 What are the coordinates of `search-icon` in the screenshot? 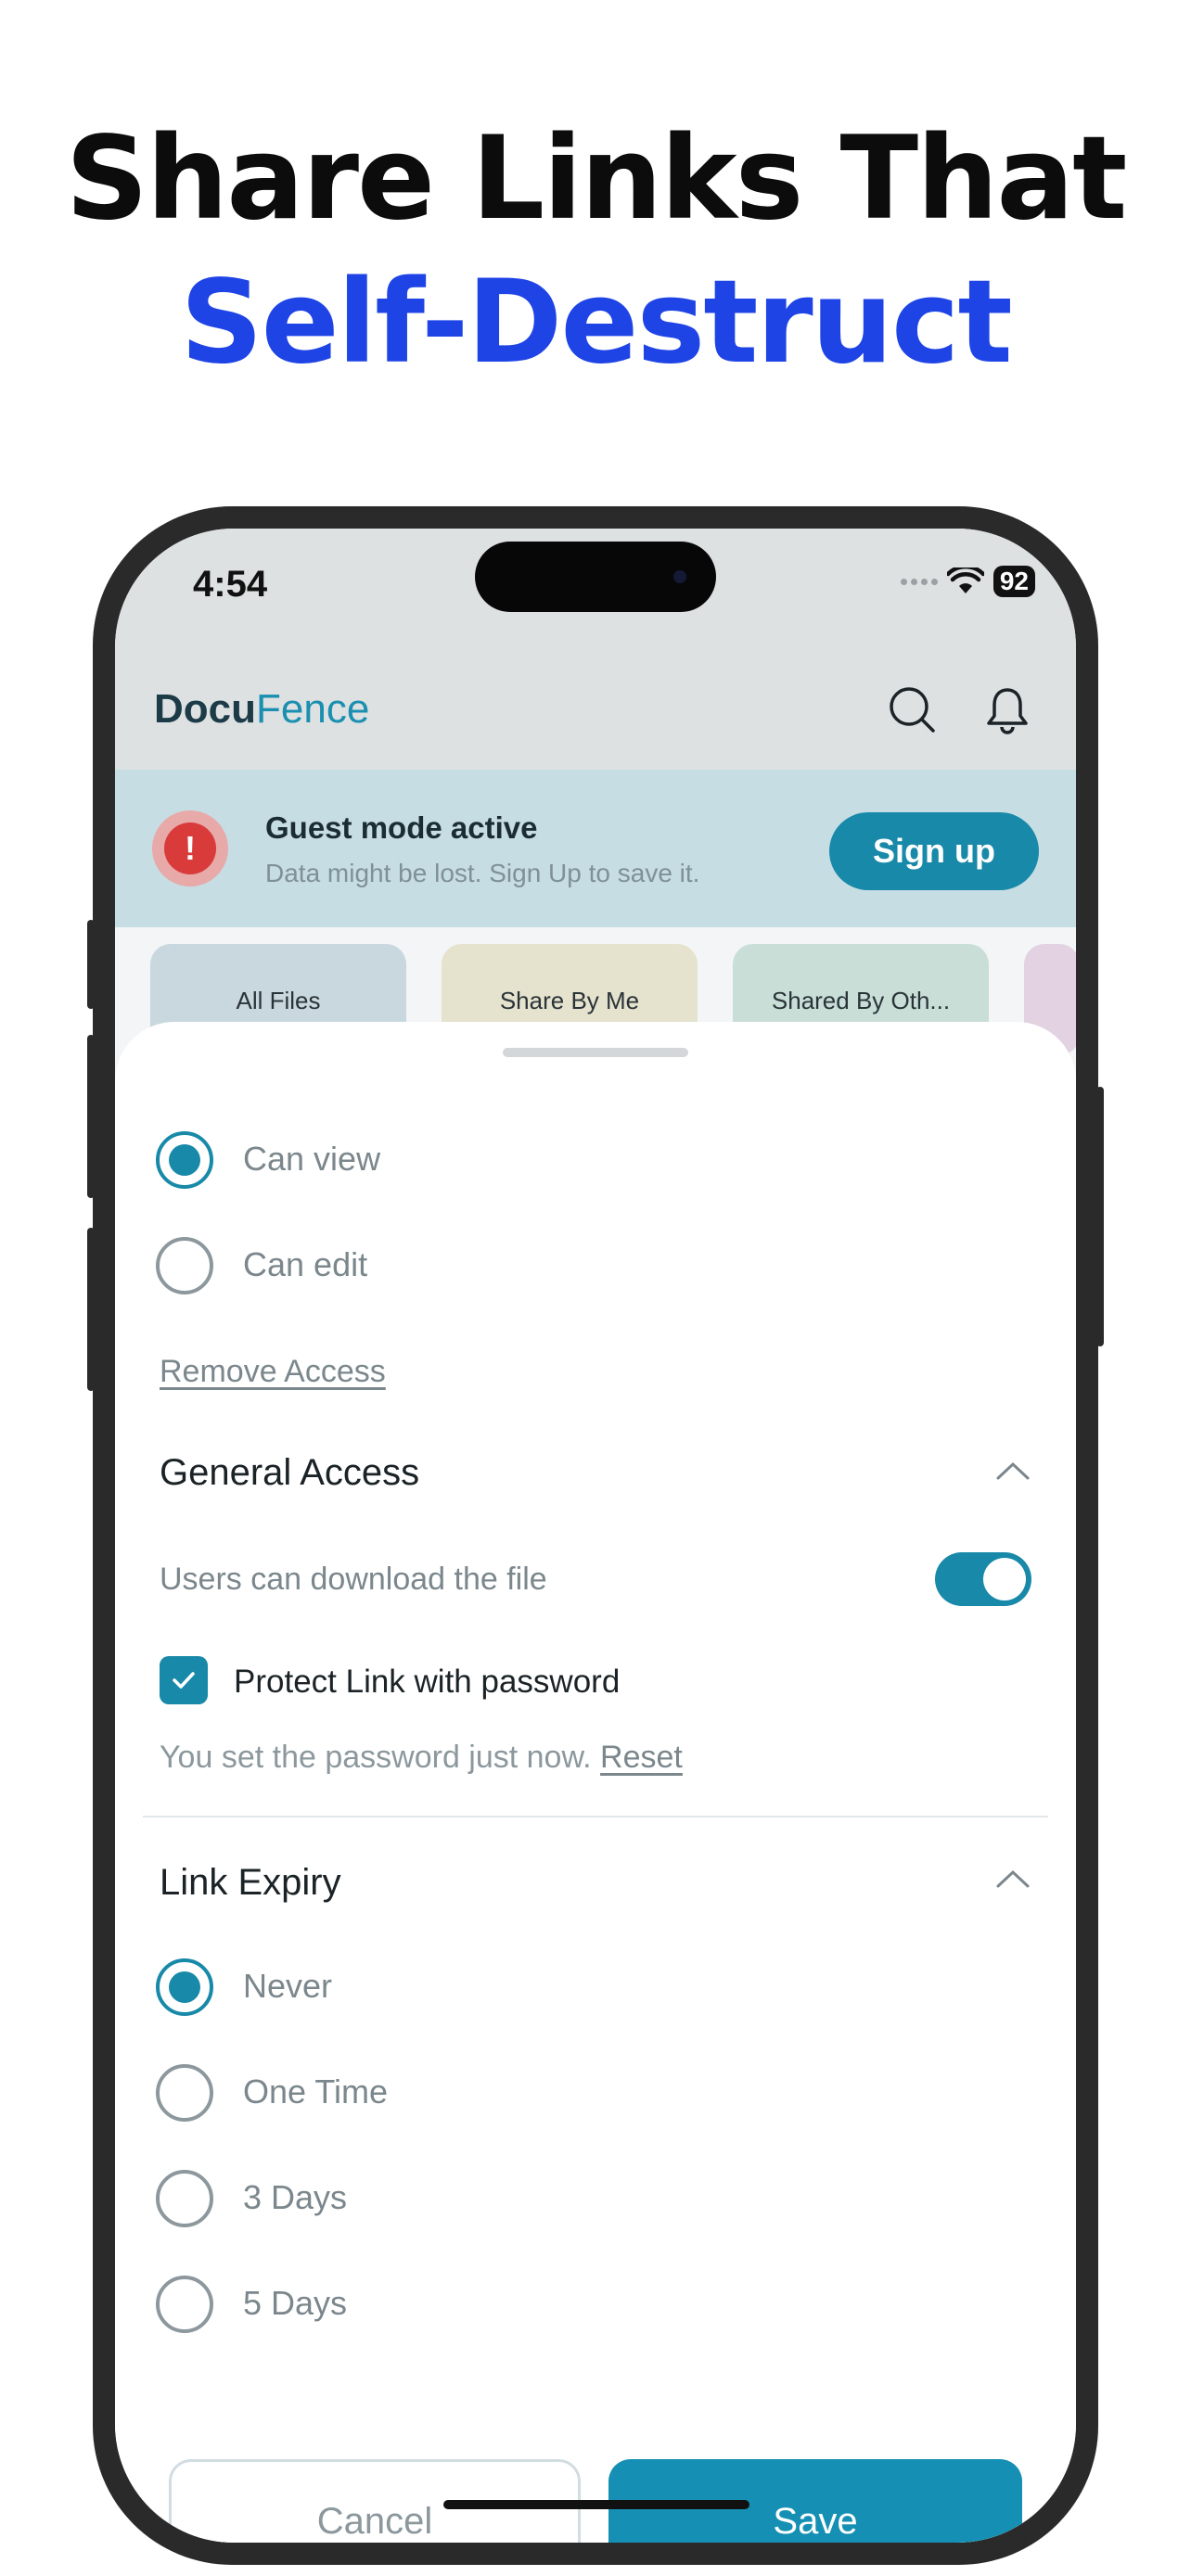 It's located at (912, 710).